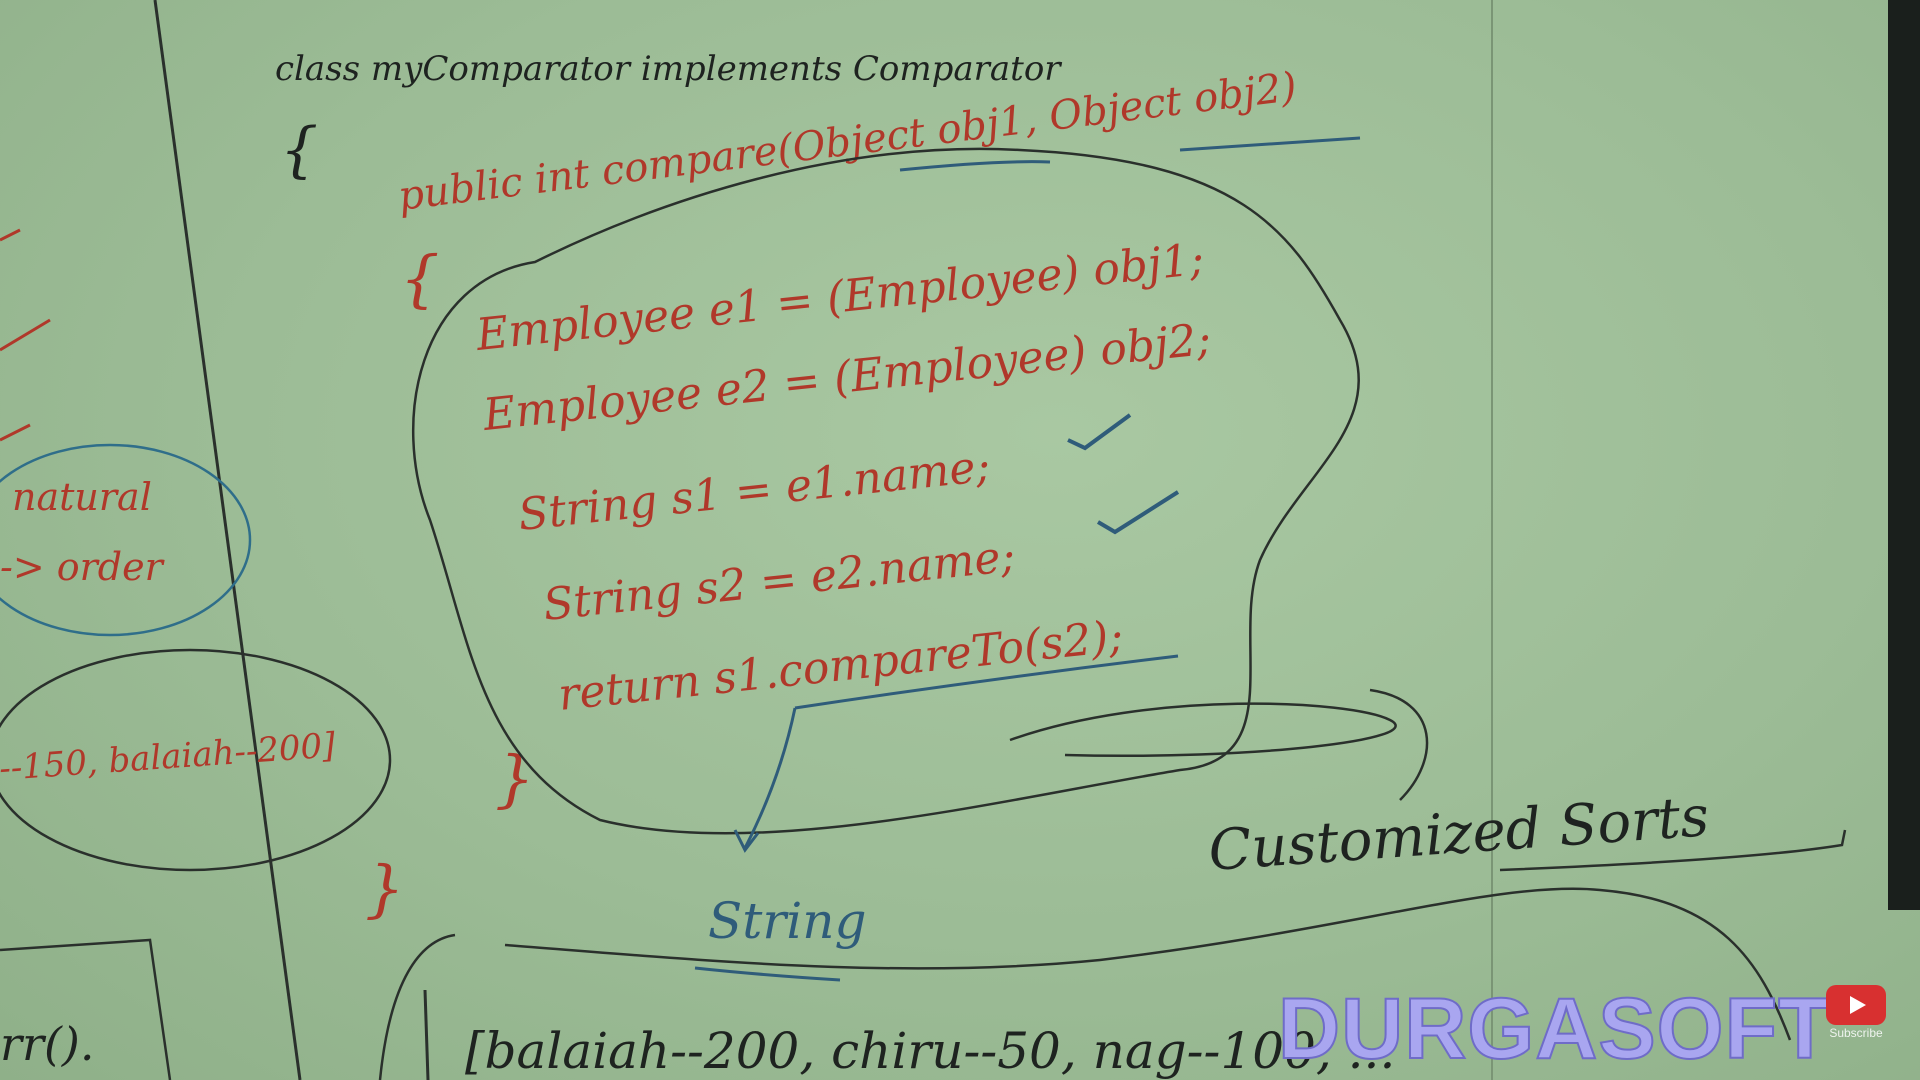 Image resolution: width=1920 pixels, height=1080 pixels. Describe the element at coordinates (767, 974) in the screenshot. I see `string-underline` at that location.